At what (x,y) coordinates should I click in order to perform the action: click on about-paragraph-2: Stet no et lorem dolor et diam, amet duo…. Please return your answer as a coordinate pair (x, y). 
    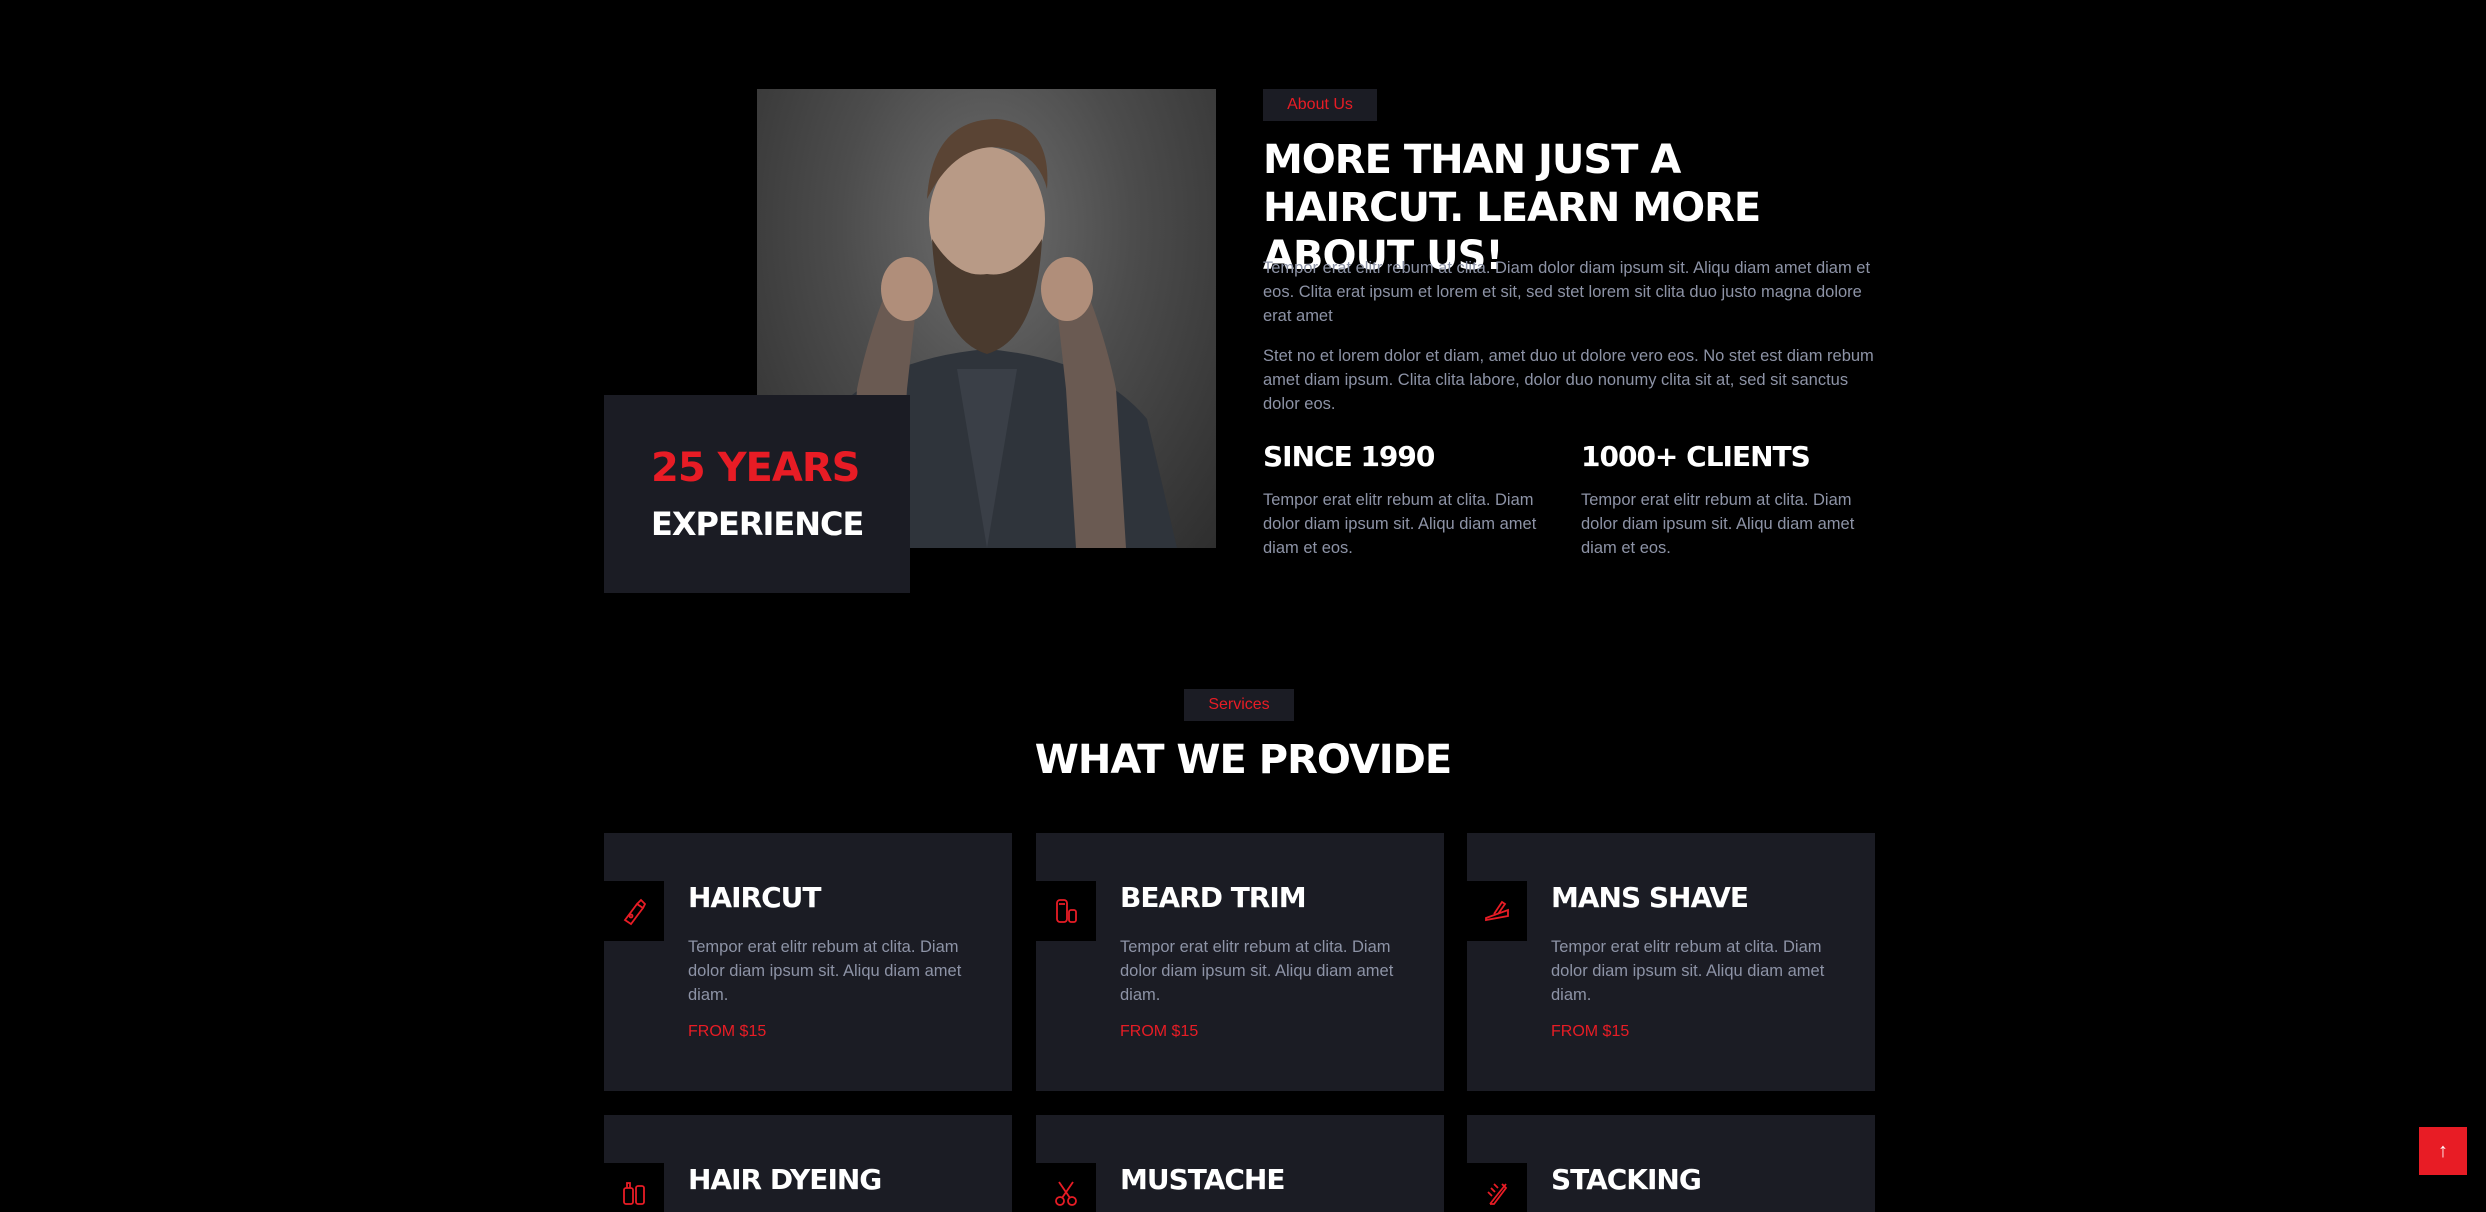
    Looking at the image, I should click on (1568, 380).